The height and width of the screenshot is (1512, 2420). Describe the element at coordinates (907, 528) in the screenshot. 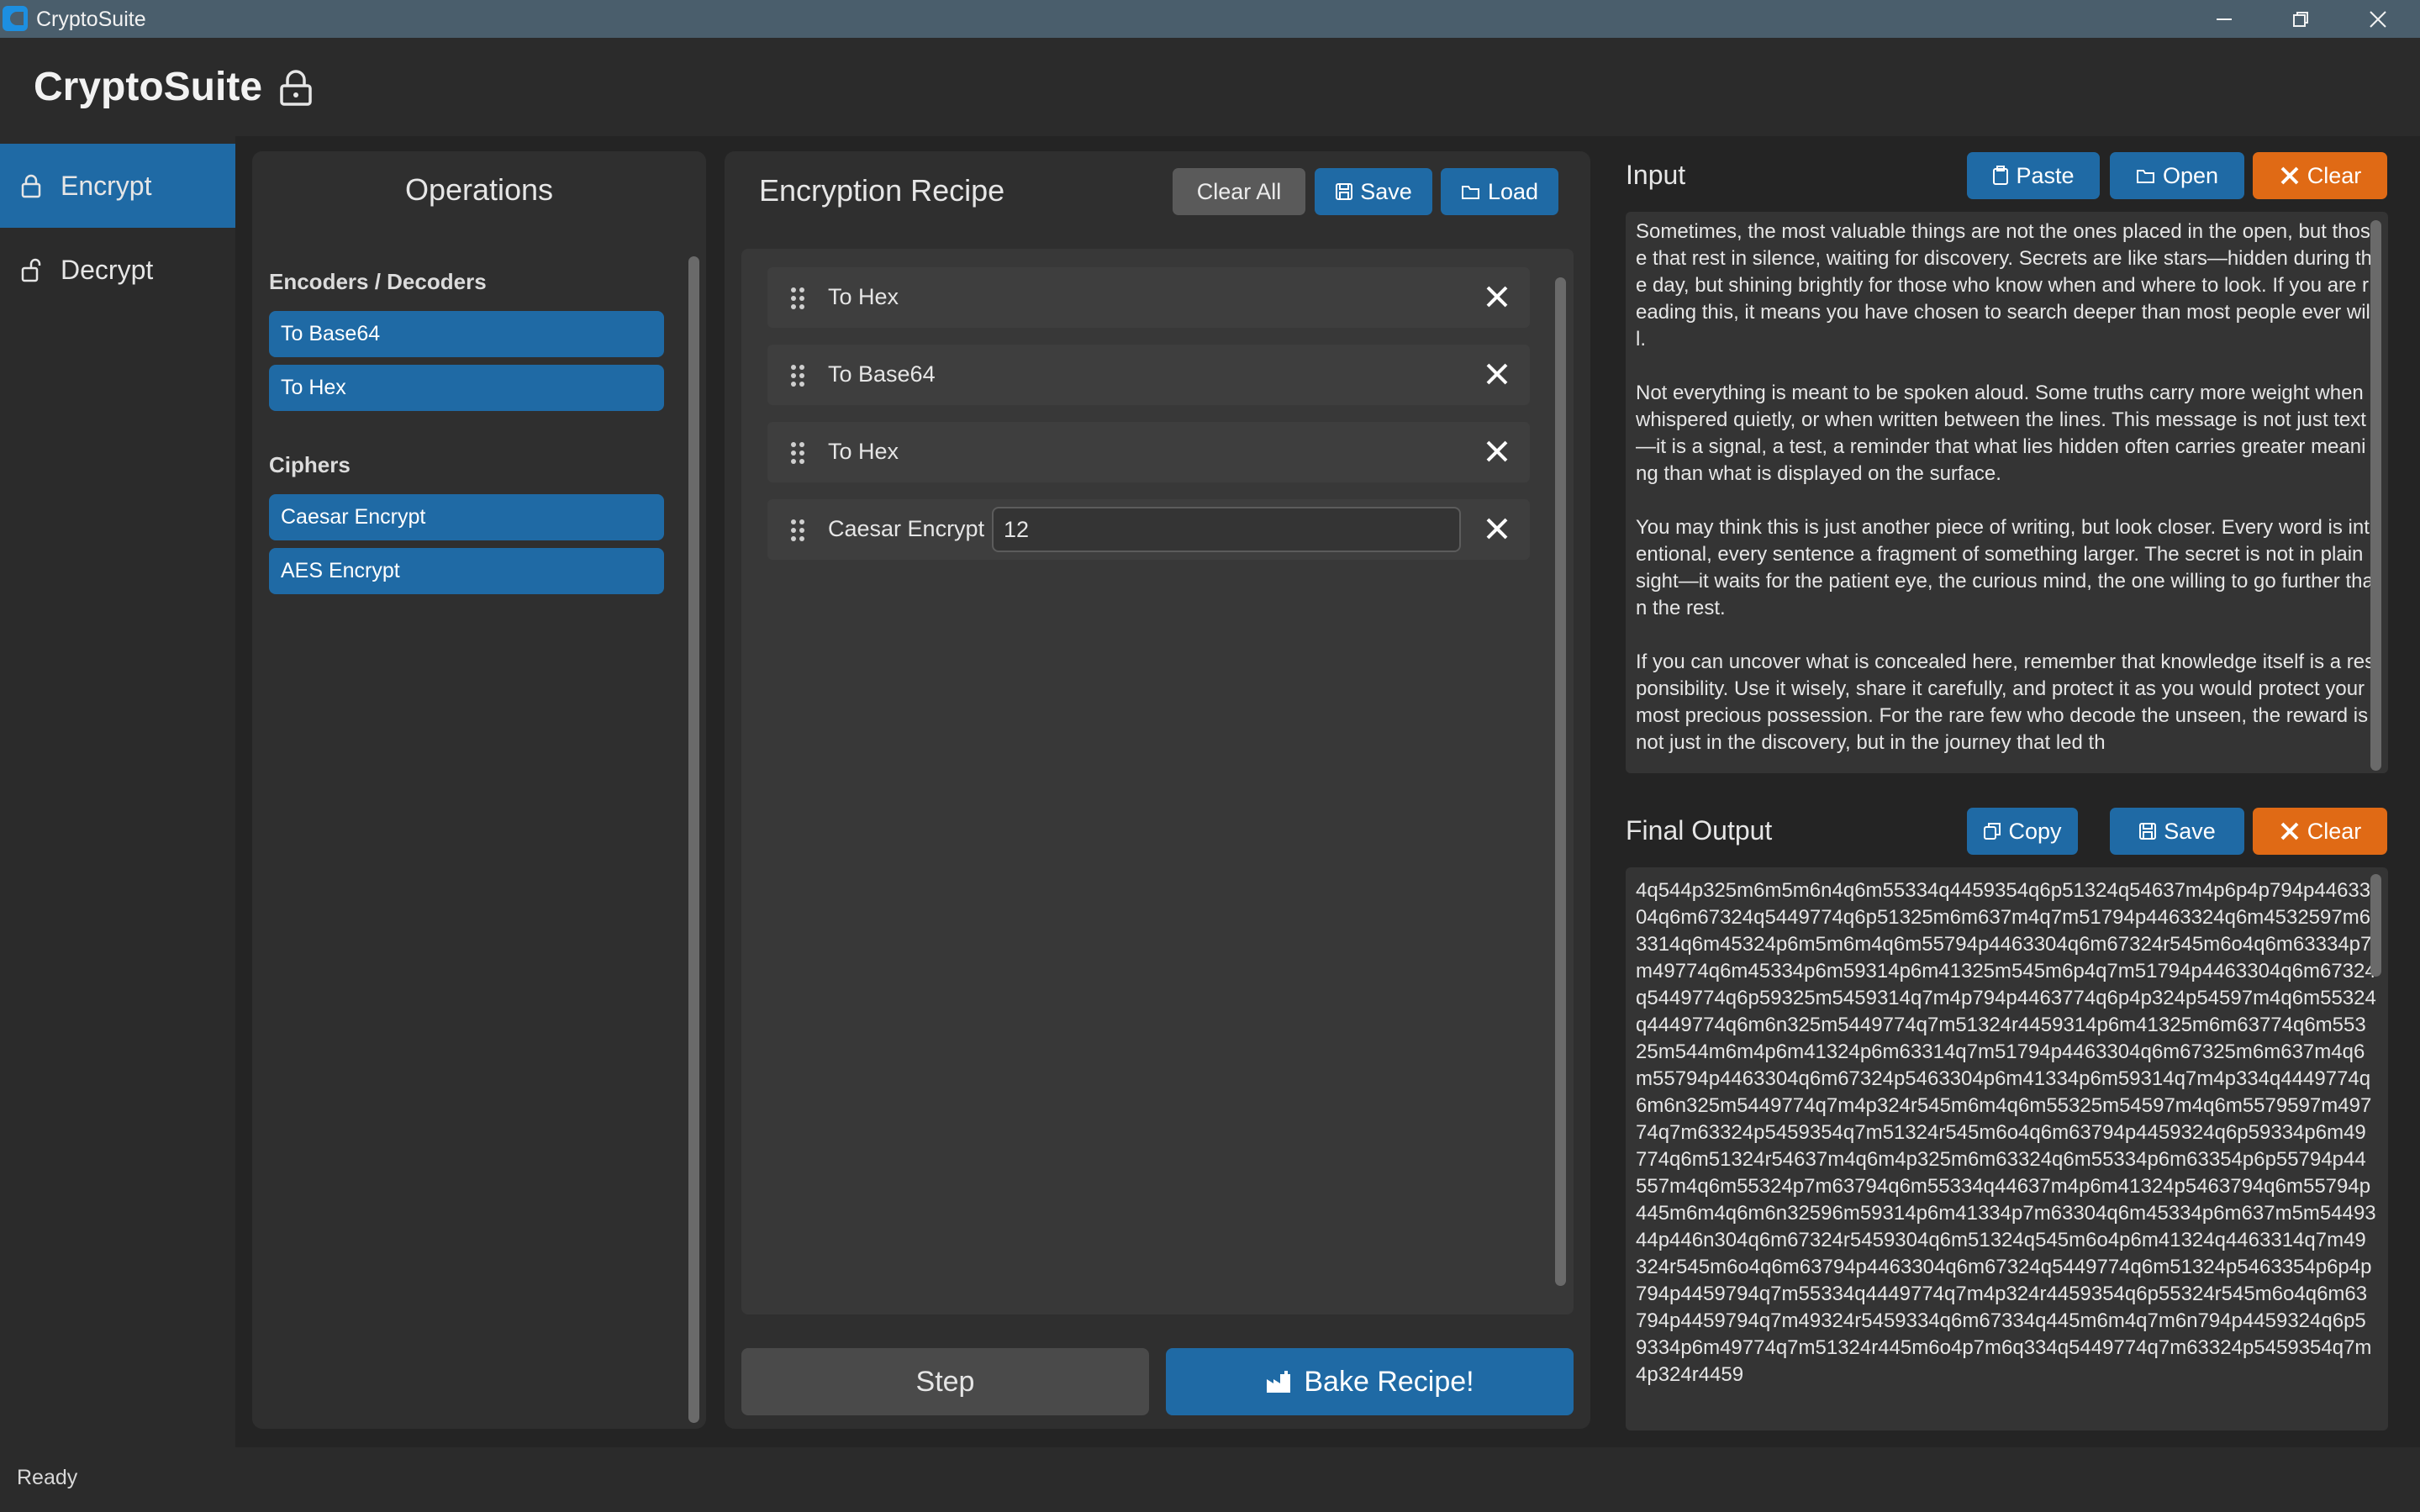

I see `recipe-step-label: Caesar Encrypt` at that location.